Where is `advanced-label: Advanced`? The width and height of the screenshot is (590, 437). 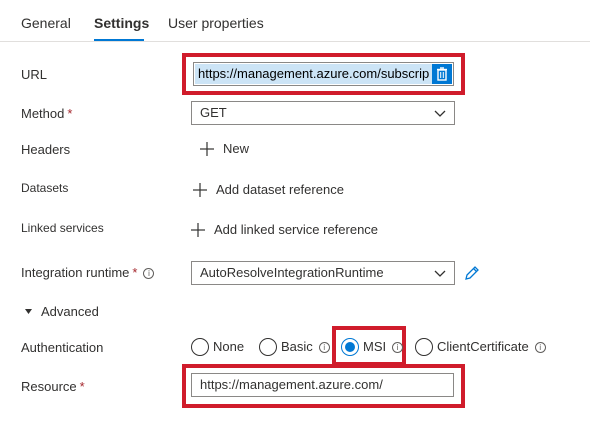 advanced-label: Advanced is located at coordinates (70, 311).